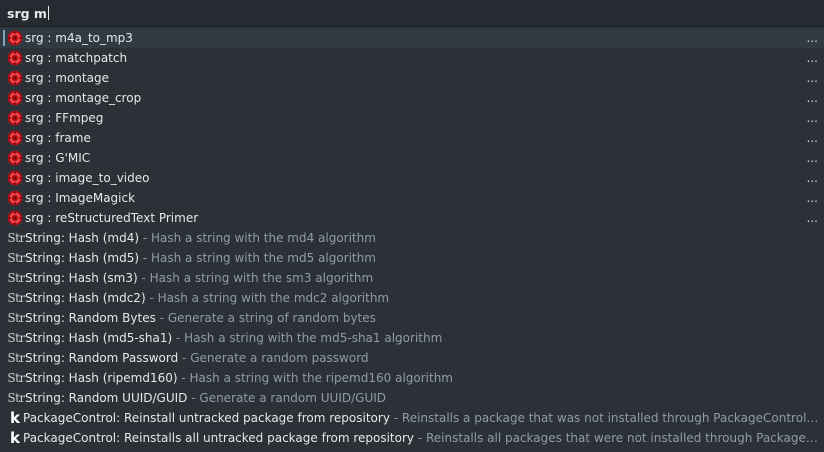  Describe the element at coordinates (102, 358) in the screenshot. I see `item-title: String: Random Password` at that location.